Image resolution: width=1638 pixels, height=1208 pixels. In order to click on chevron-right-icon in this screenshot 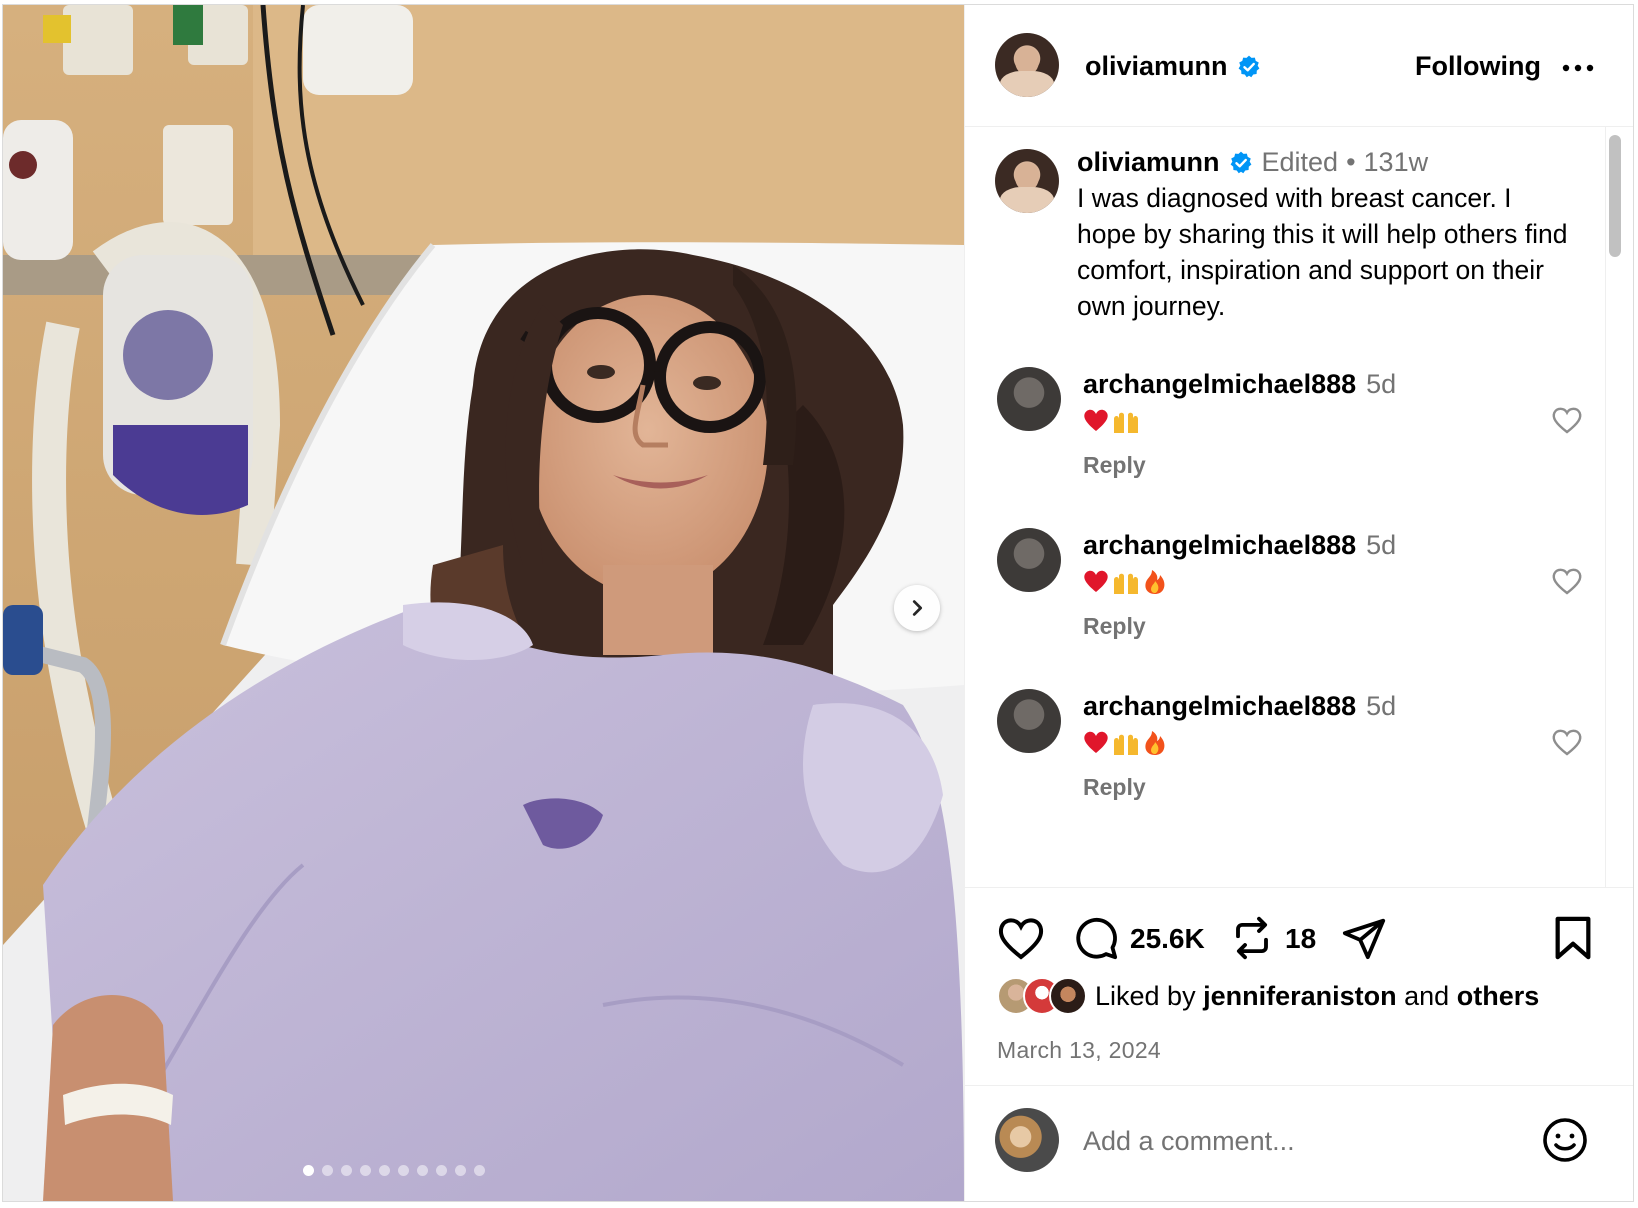, I will do `click(917, 608)`.